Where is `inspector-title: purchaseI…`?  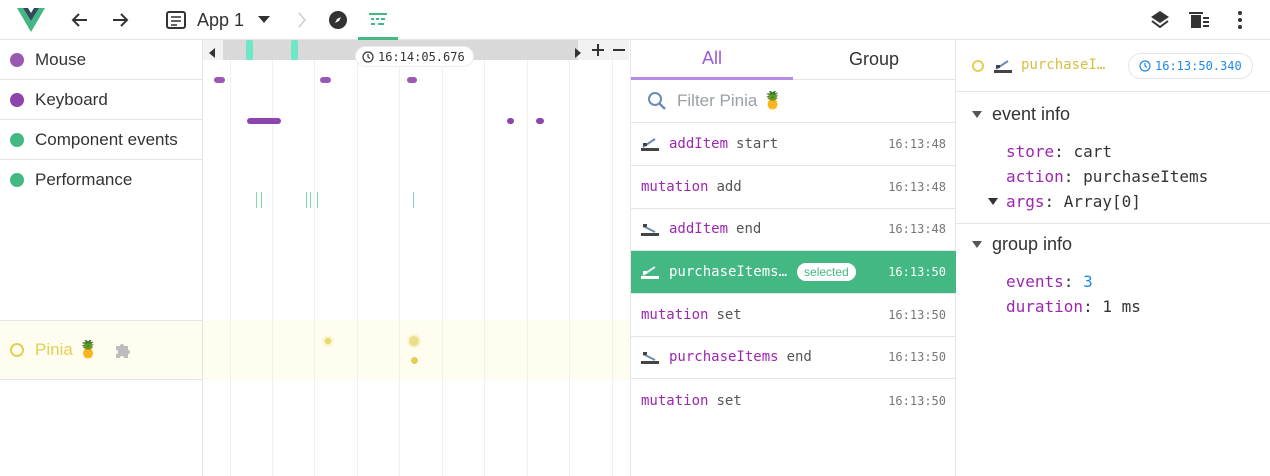
inspector-title: purchaseI… is located at coordinates (1063, 65).